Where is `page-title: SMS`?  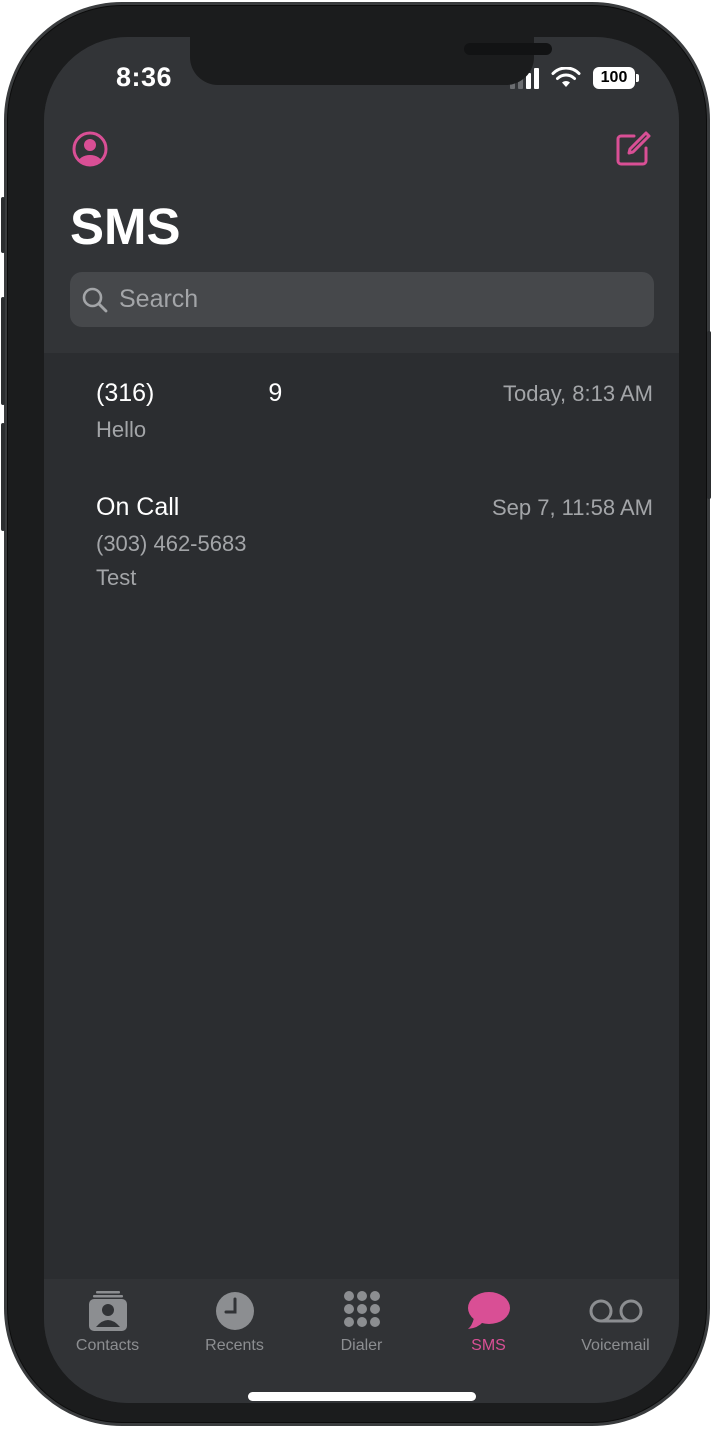 page-title: SMS is located at coordinates (125, 226).